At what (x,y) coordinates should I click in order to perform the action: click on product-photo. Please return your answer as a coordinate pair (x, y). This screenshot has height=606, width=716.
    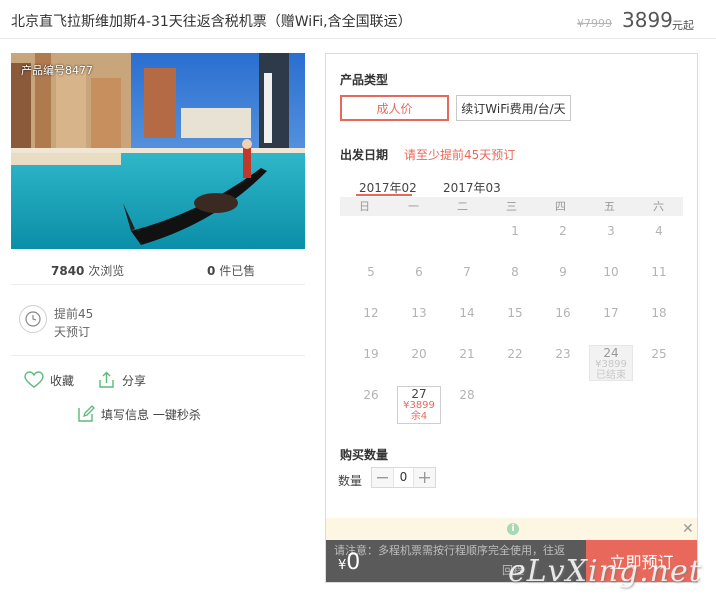
    Looking at the image, I should click on (158, 151).